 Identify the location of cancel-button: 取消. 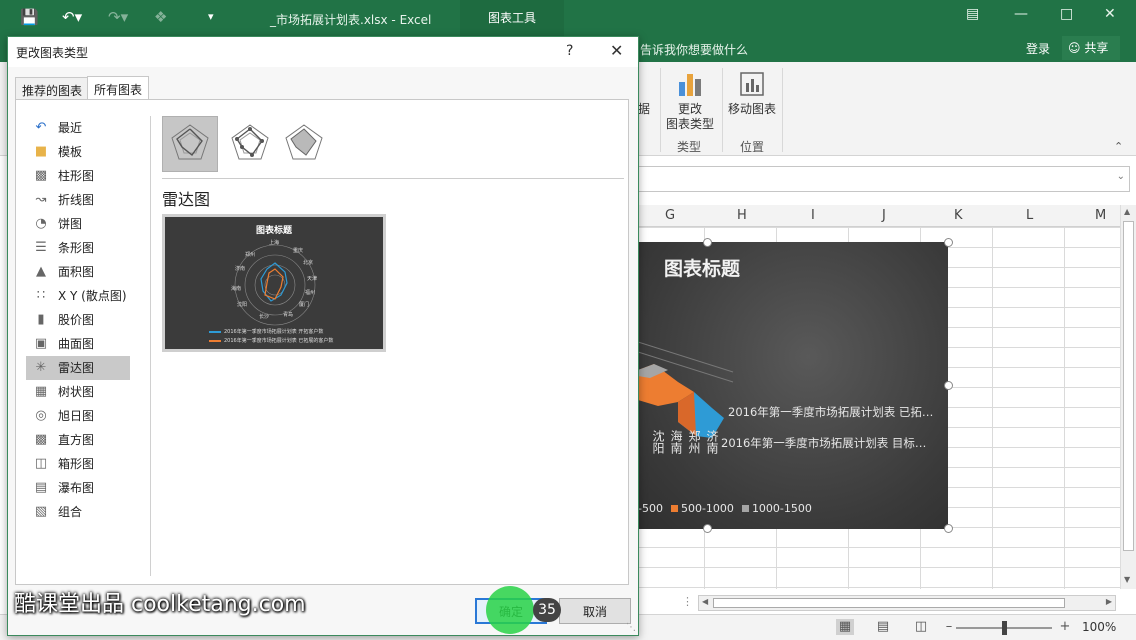
(595, 611).